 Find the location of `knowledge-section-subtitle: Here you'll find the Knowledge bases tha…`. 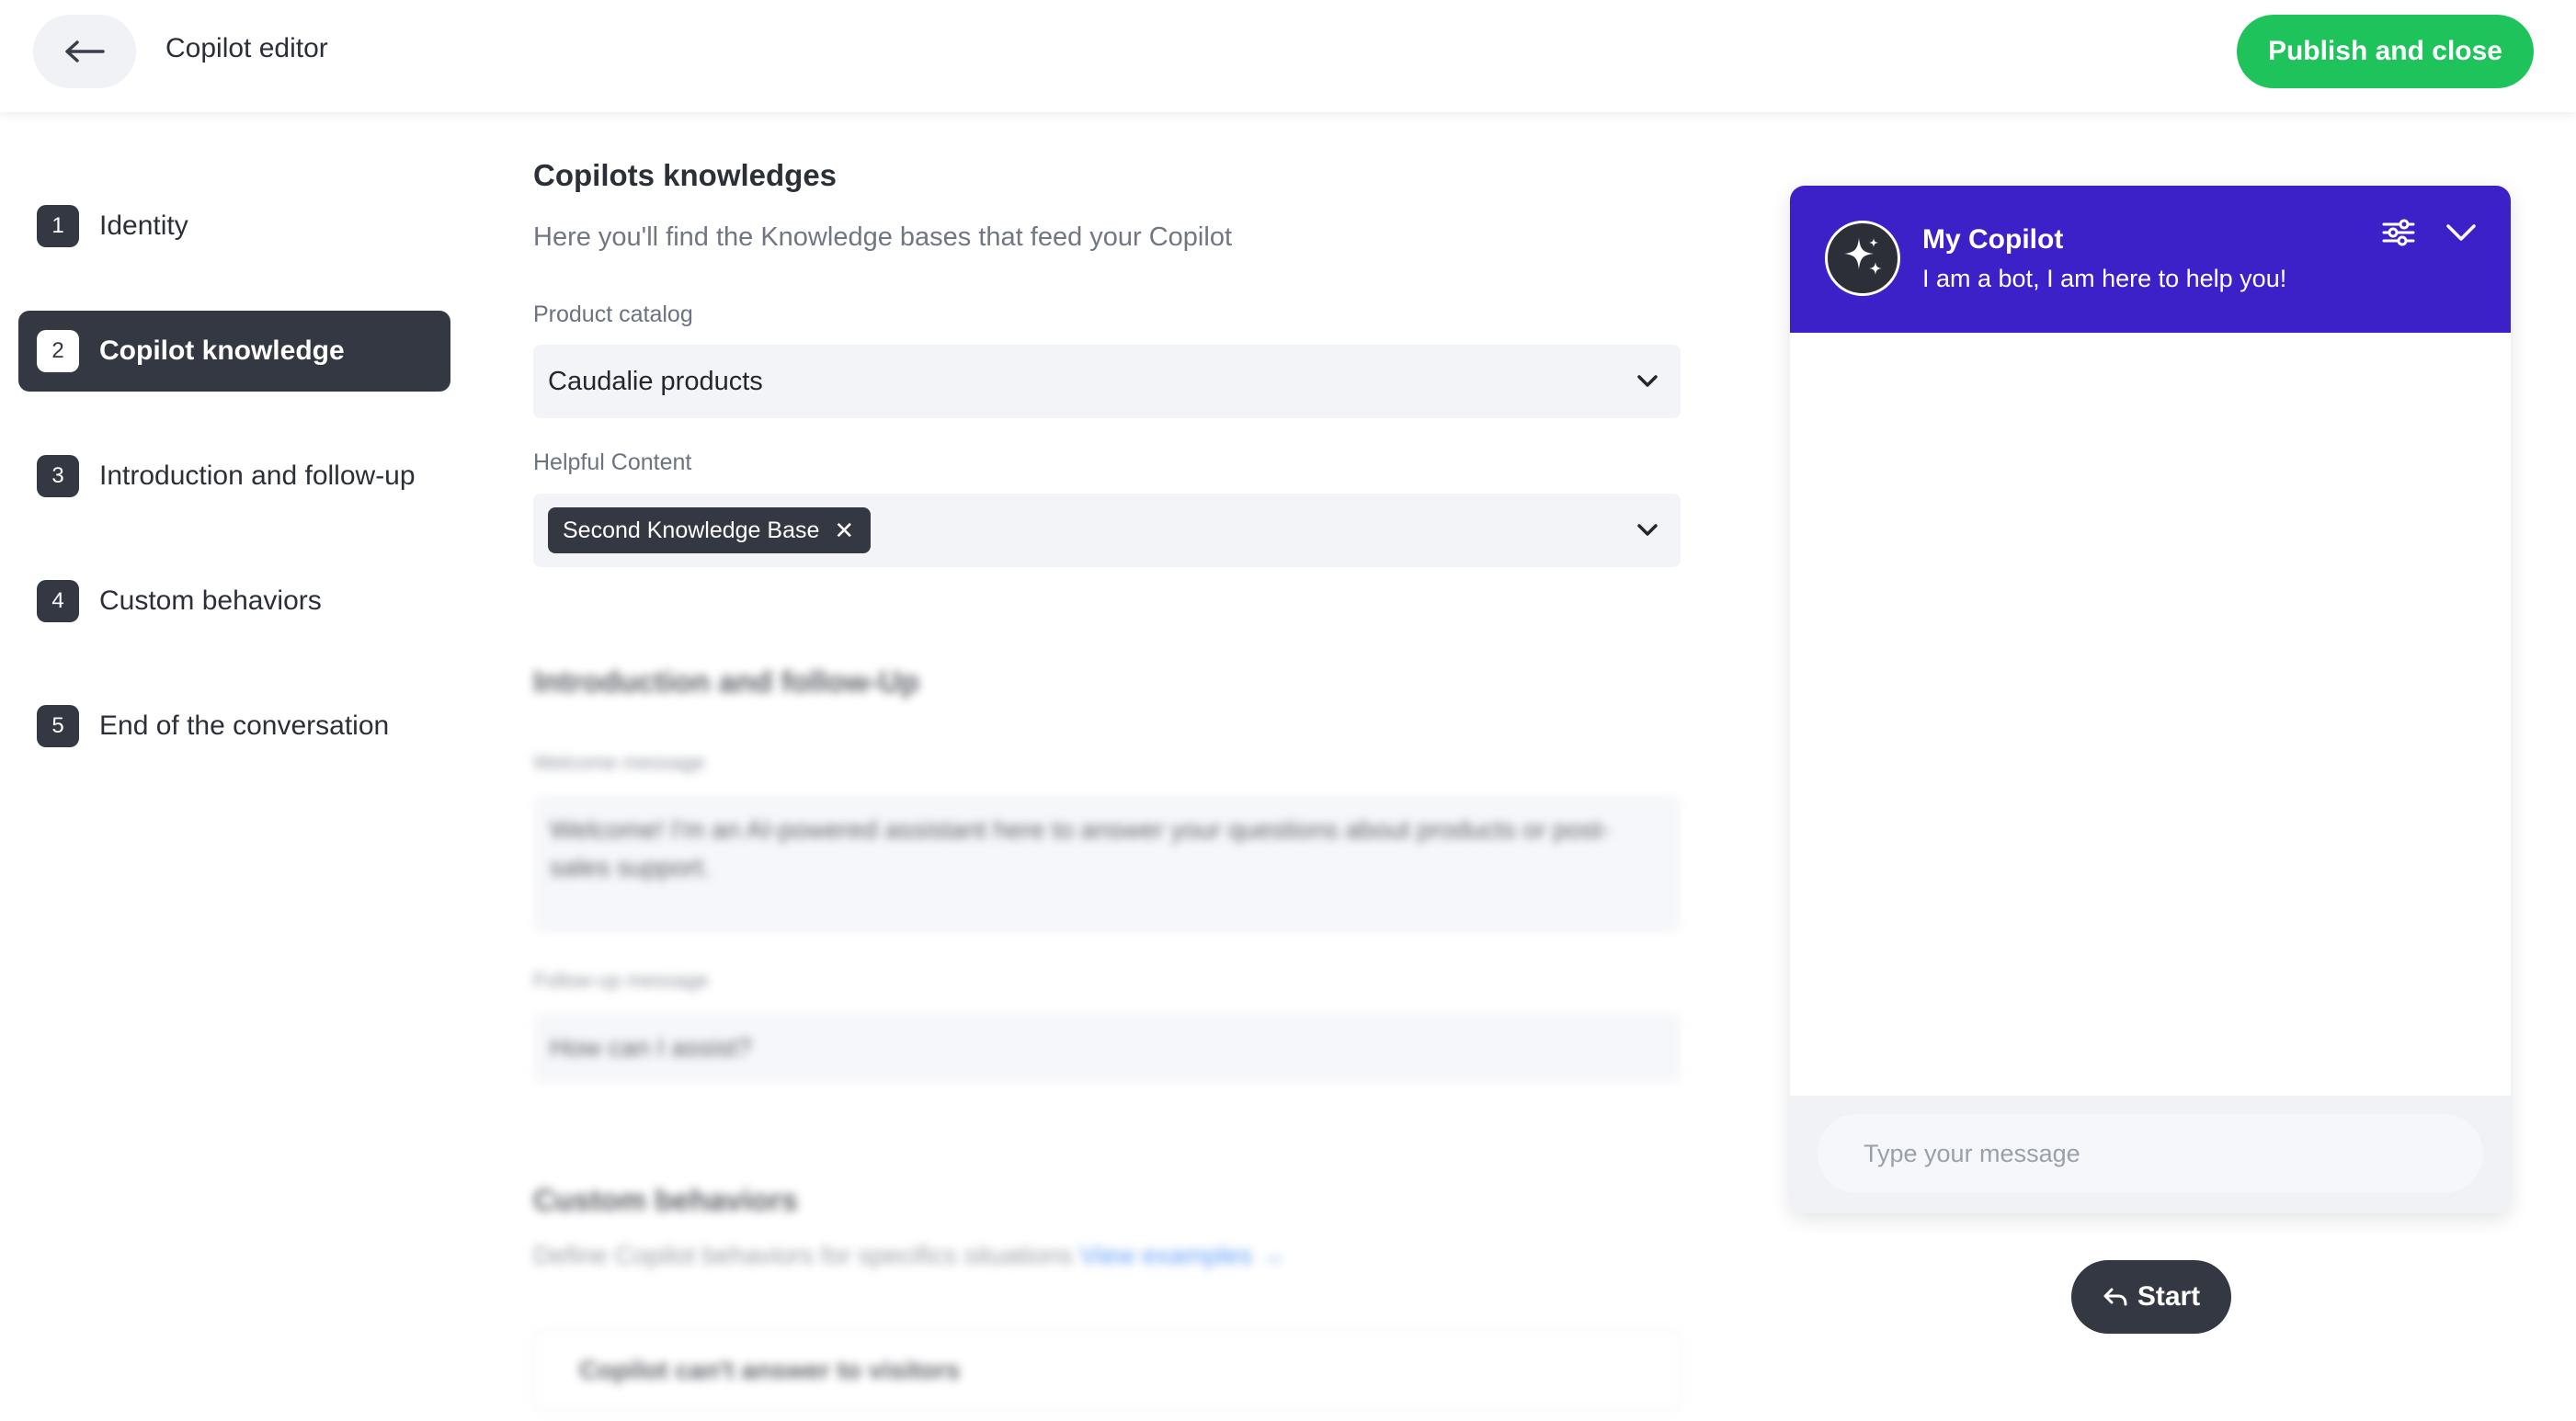

knowledge-section-subtitle: Here you'll find the Knowledge bases tha… is located at coordinates (883, 237).